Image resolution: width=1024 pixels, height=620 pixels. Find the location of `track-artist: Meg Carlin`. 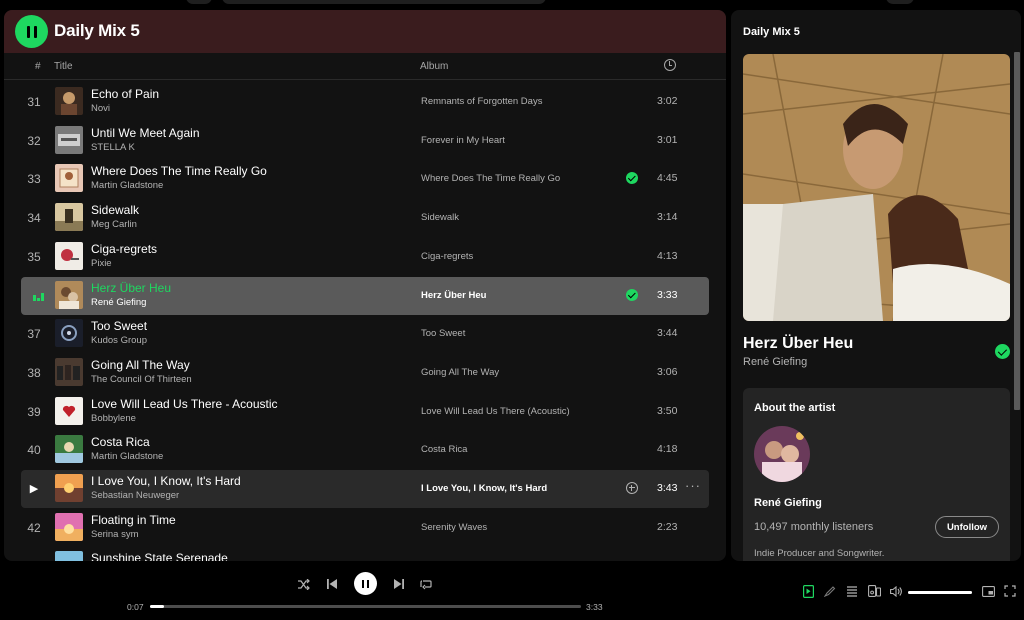

track-artist: Meg Carlin is located at coordinates (114, 224).